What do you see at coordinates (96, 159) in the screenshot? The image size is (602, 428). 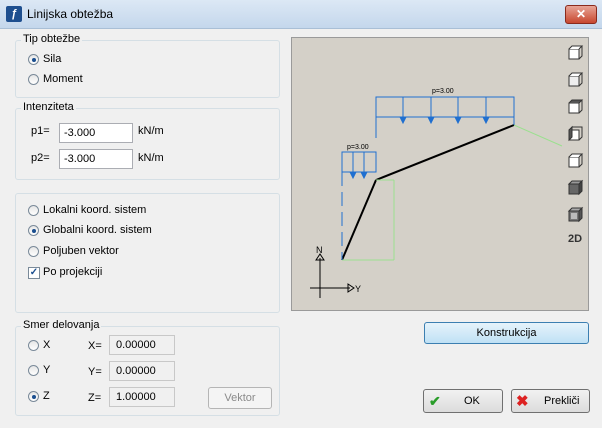 I see `p2-input: -3.000` at bounding box center [96, 159].